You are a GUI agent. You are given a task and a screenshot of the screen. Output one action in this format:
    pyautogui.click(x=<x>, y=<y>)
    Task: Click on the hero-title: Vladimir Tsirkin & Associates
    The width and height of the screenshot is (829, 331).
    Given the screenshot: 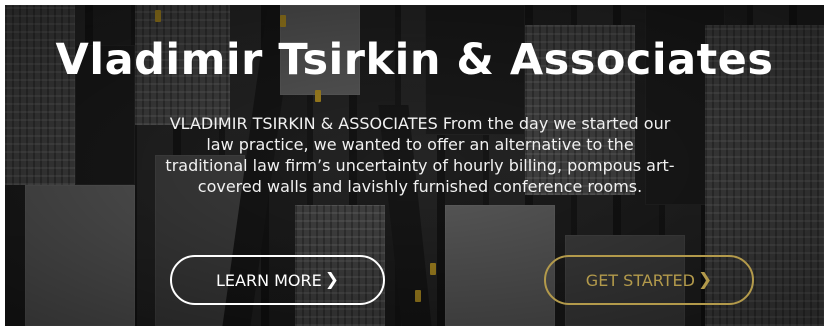 What is the action you would take?
    pyautogui.click(x=414, y=60)
    